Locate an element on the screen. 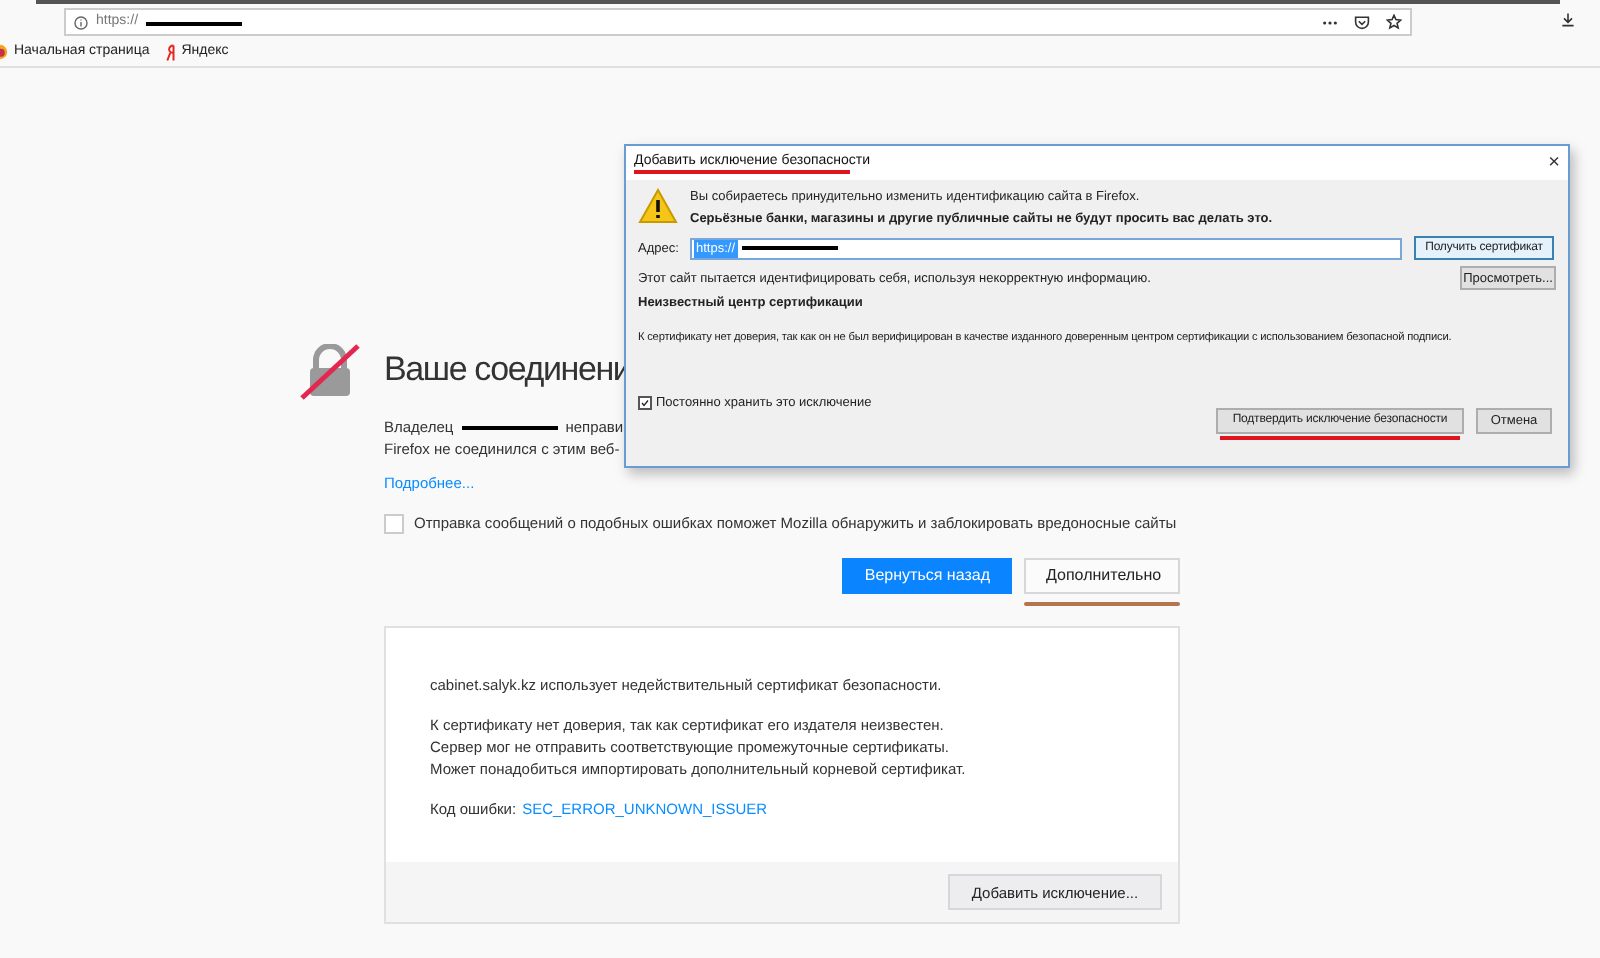 Image resolution: width=1600 pixels, height=958 pixels. broken-lock-icon is located at coordinates (330, 372).